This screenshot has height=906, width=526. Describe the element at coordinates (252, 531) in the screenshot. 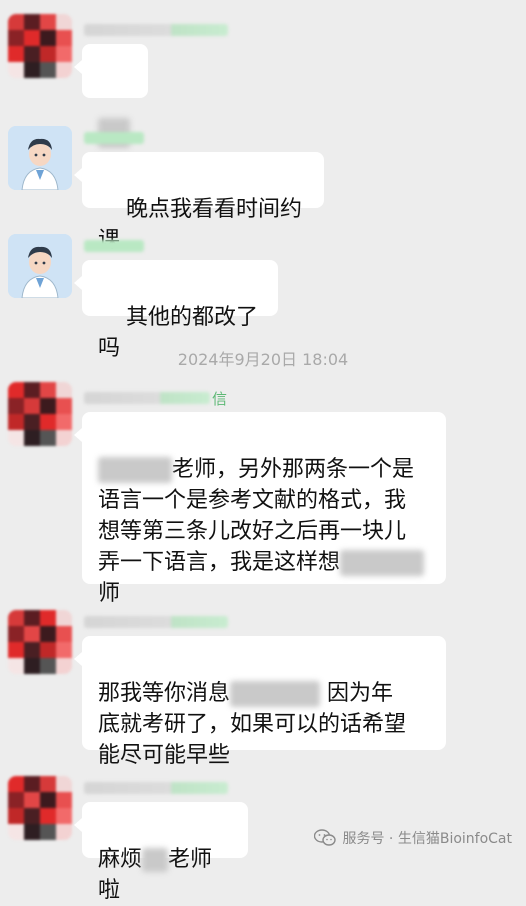

I see `message-text: 想等第三条儿改好之后再一块儿` at that location.